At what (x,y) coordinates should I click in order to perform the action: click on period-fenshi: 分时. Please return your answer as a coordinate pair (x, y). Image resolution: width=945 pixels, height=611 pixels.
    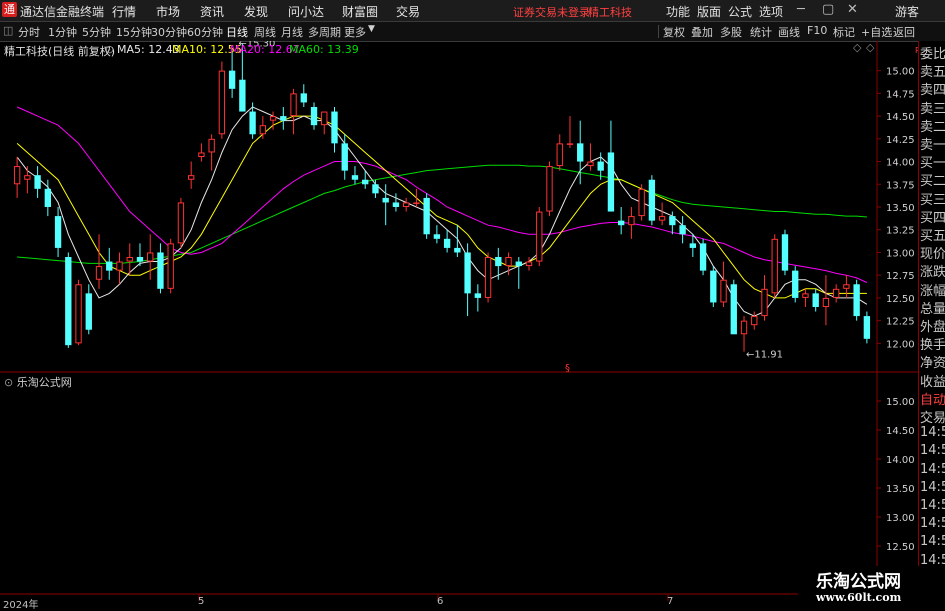
    Looking at the image, I should click on (29, 32).